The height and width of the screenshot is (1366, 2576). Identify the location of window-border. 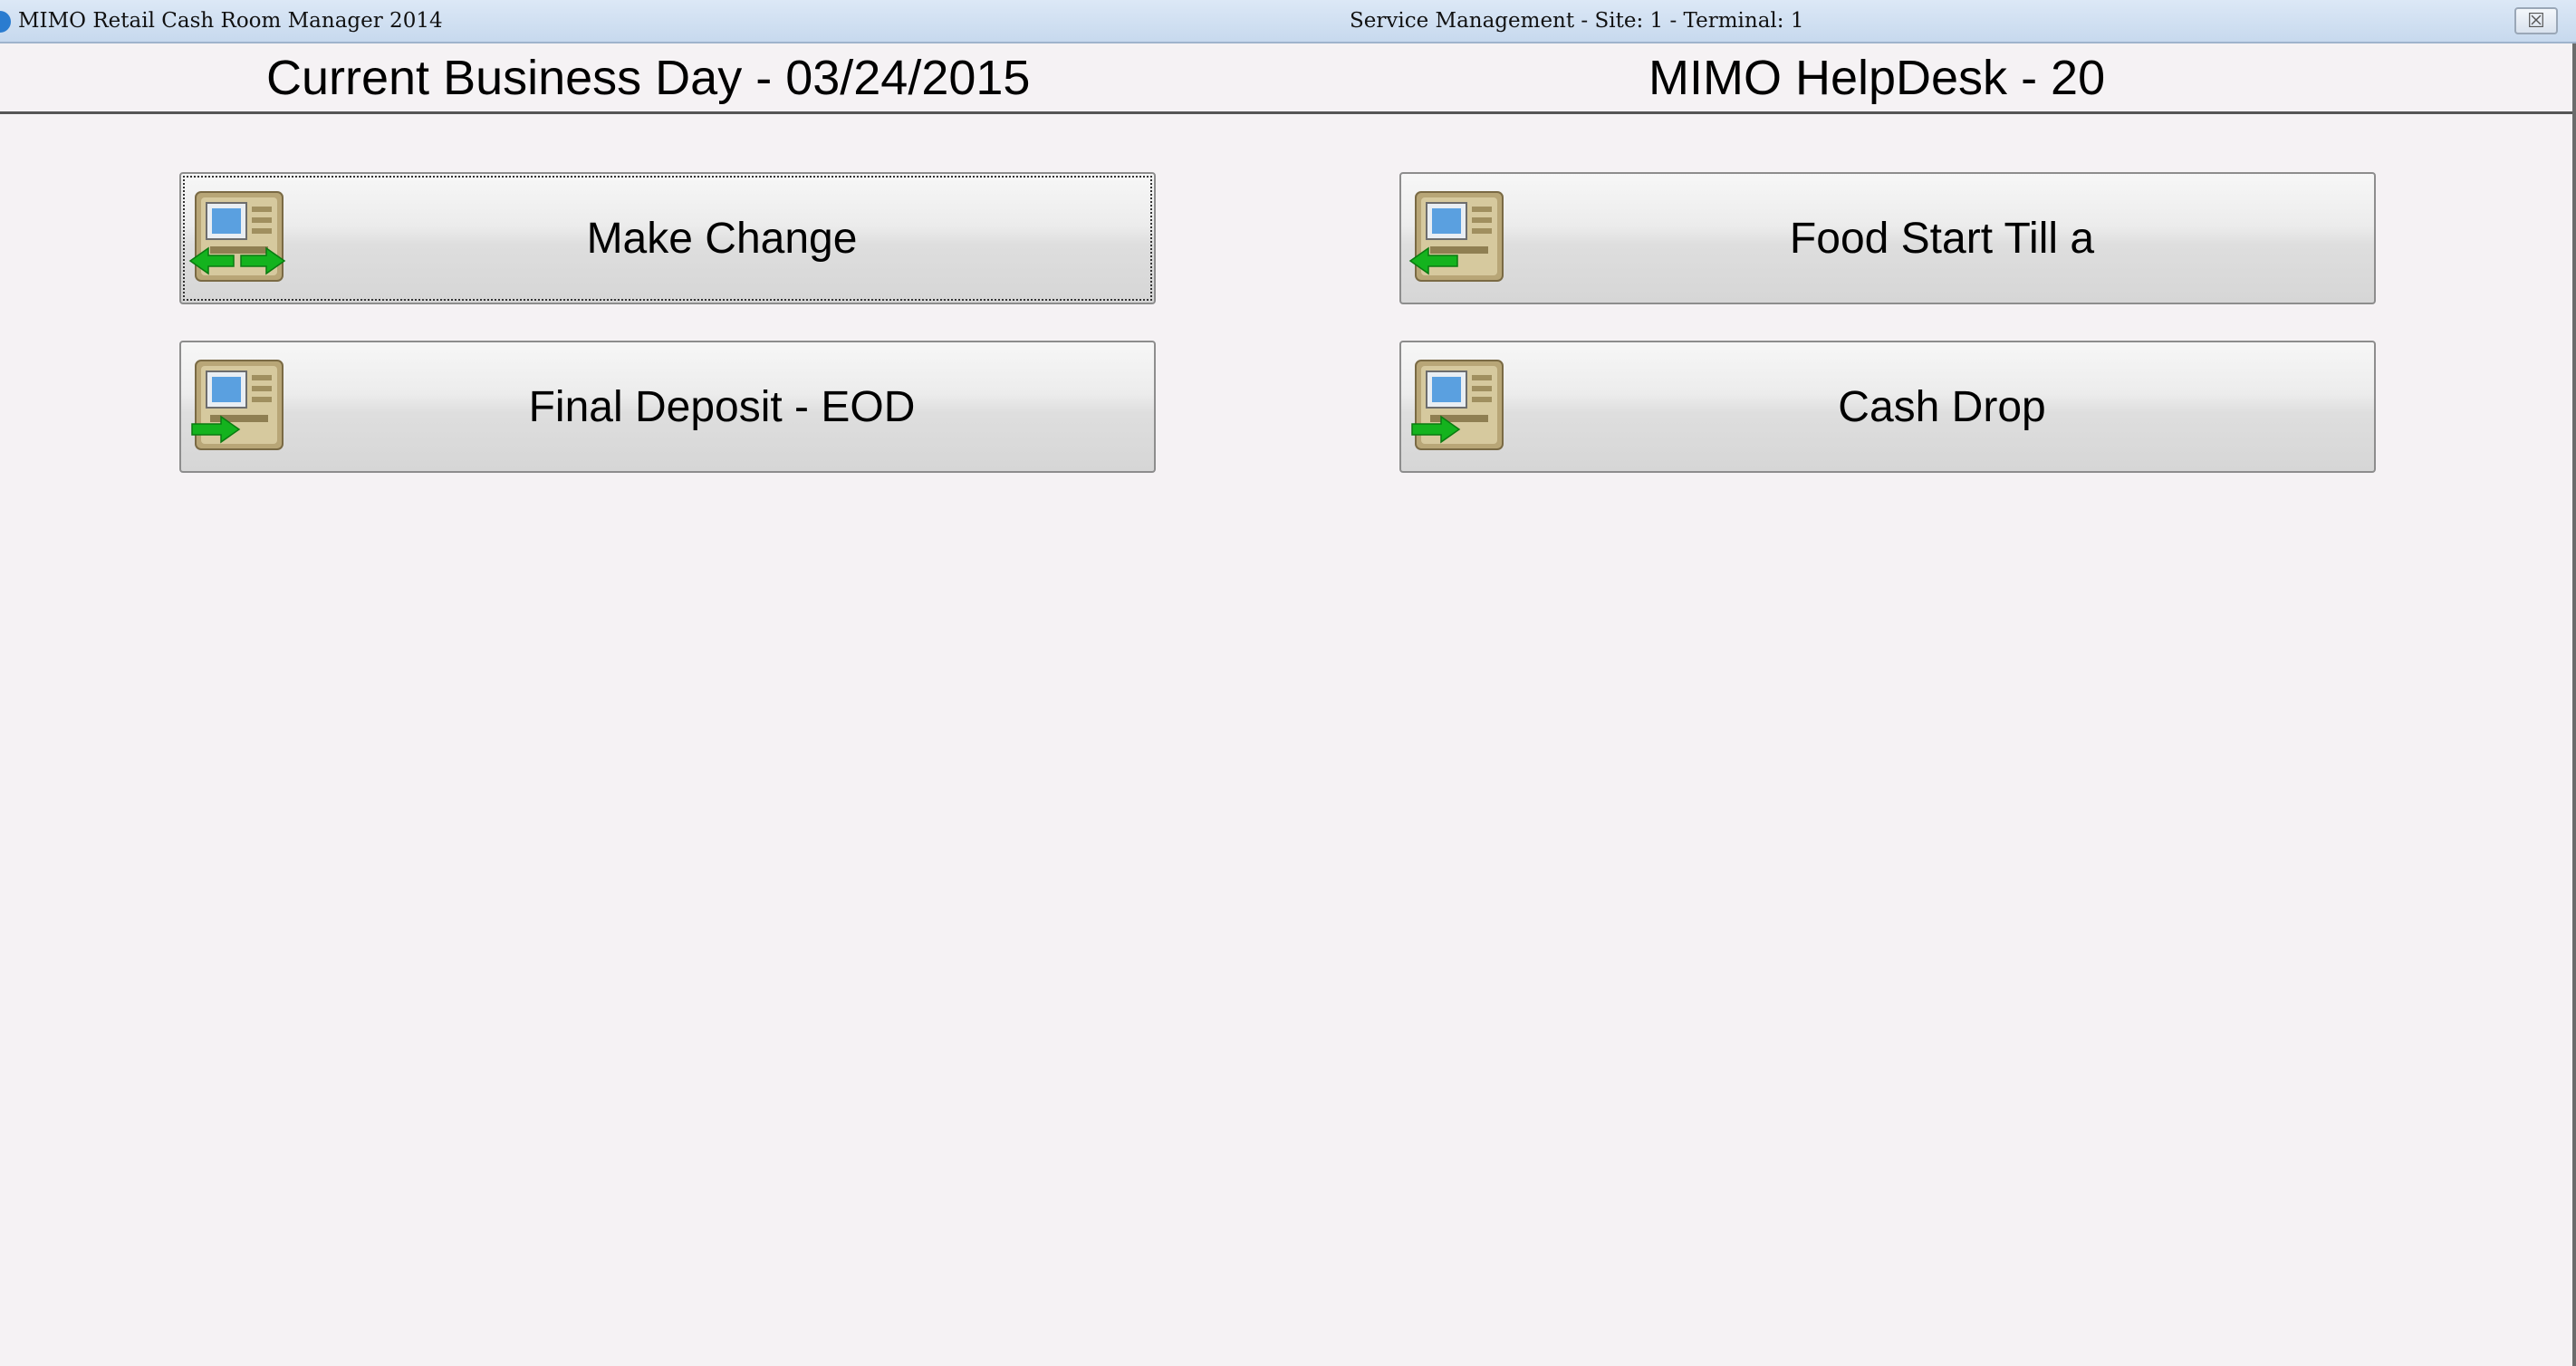
(2574, 705).